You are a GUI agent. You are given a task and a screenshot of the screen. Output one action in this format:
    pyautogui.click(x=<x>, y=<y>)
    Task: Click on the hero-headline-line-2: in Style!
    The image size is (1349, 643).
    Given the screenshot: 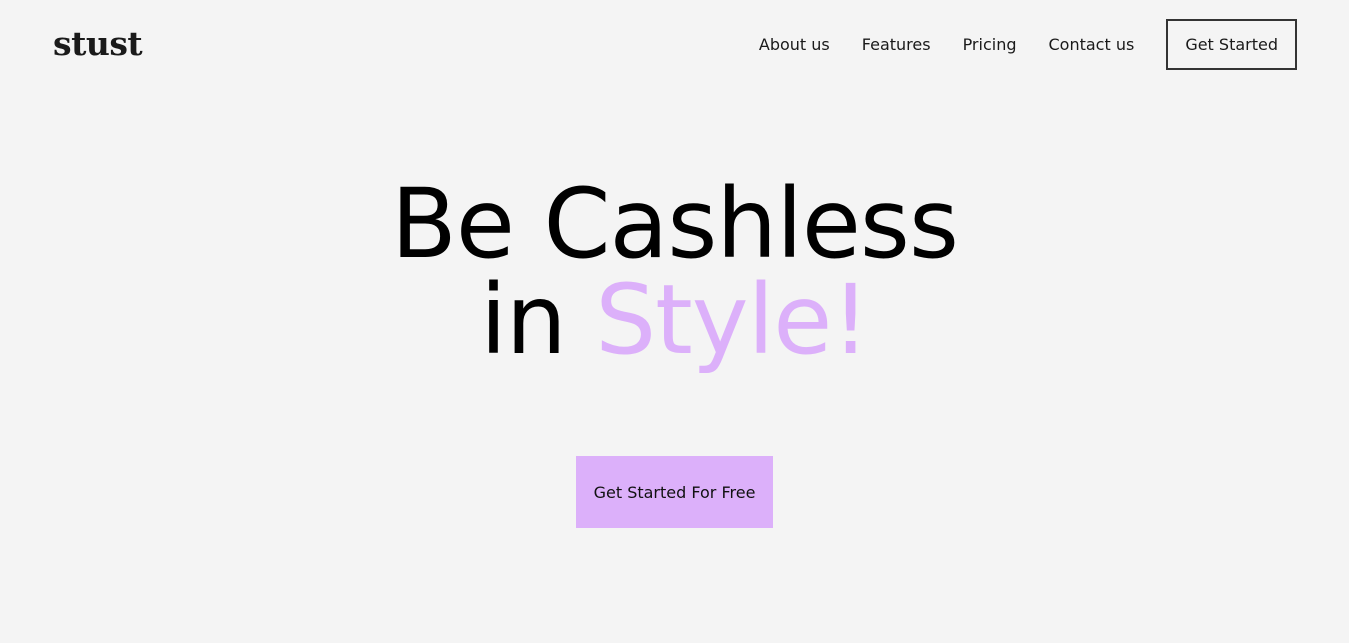 What is the action you would take?
    pyautogui.click(x=674, y=320)
    